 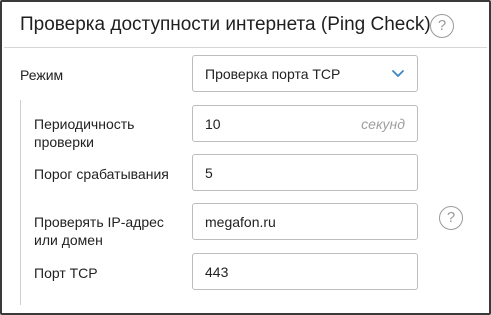 I want to click on host-label: Проверять IP-адрес или домен, so click(x=99, y=231).